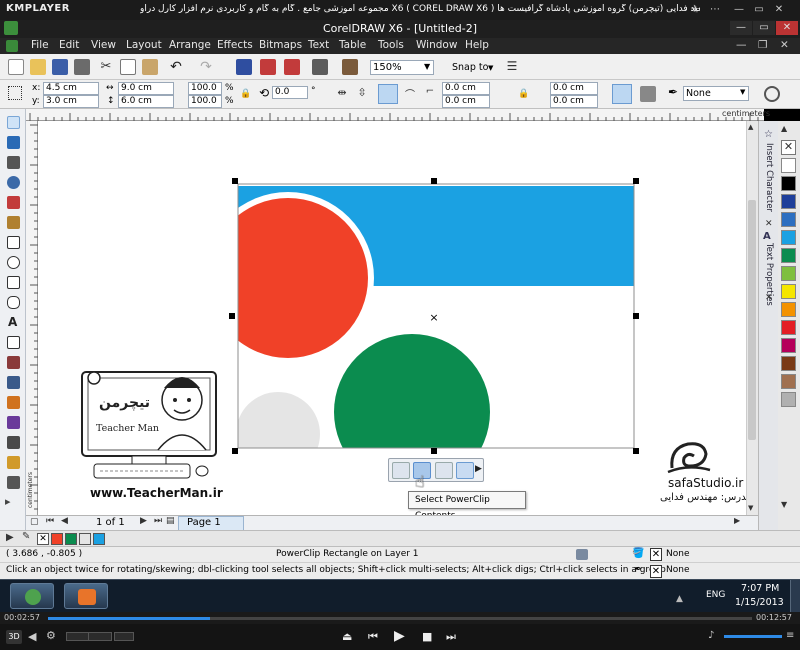 The width and height of the screenshot is (800, 650). Describe the element at coordinates (769, 224) in the screenshot. I see `docker-close-icon: ✕` at that location.